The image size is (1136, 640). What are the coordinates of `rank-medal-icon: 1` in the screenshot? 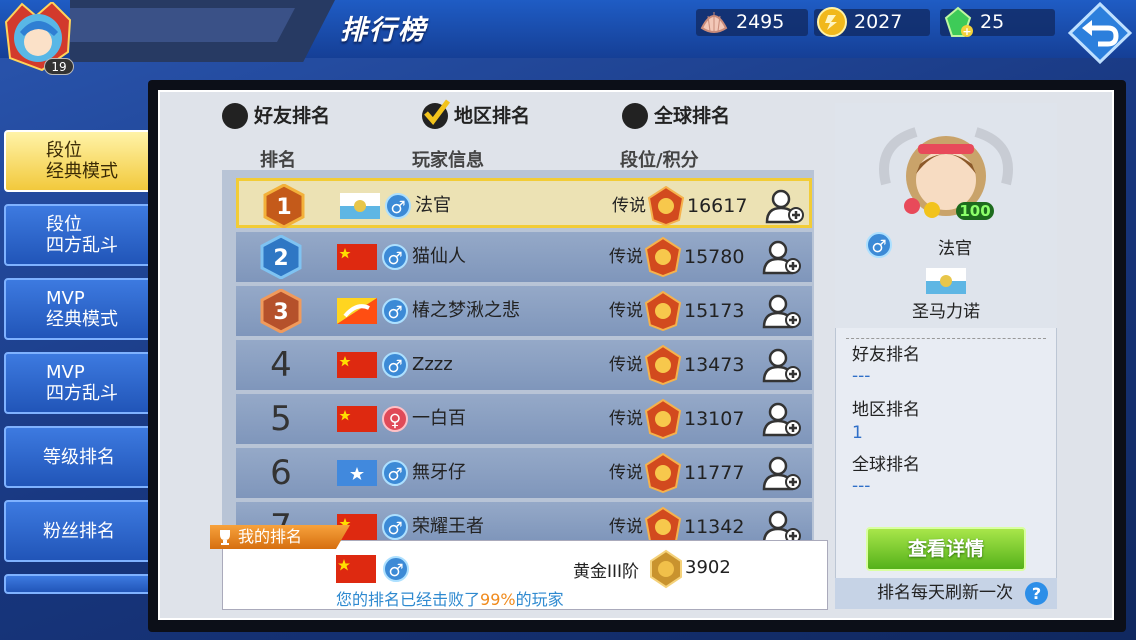 It's located at (284, 206).